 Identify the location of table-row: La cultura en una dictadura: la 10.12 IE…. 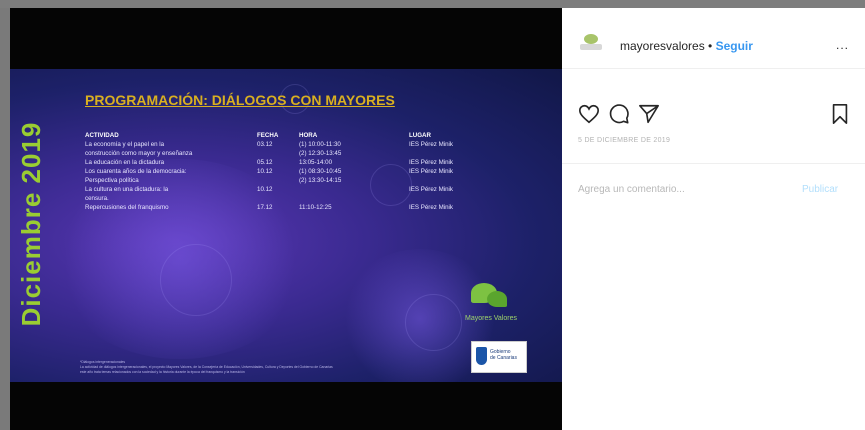
(282, 189).